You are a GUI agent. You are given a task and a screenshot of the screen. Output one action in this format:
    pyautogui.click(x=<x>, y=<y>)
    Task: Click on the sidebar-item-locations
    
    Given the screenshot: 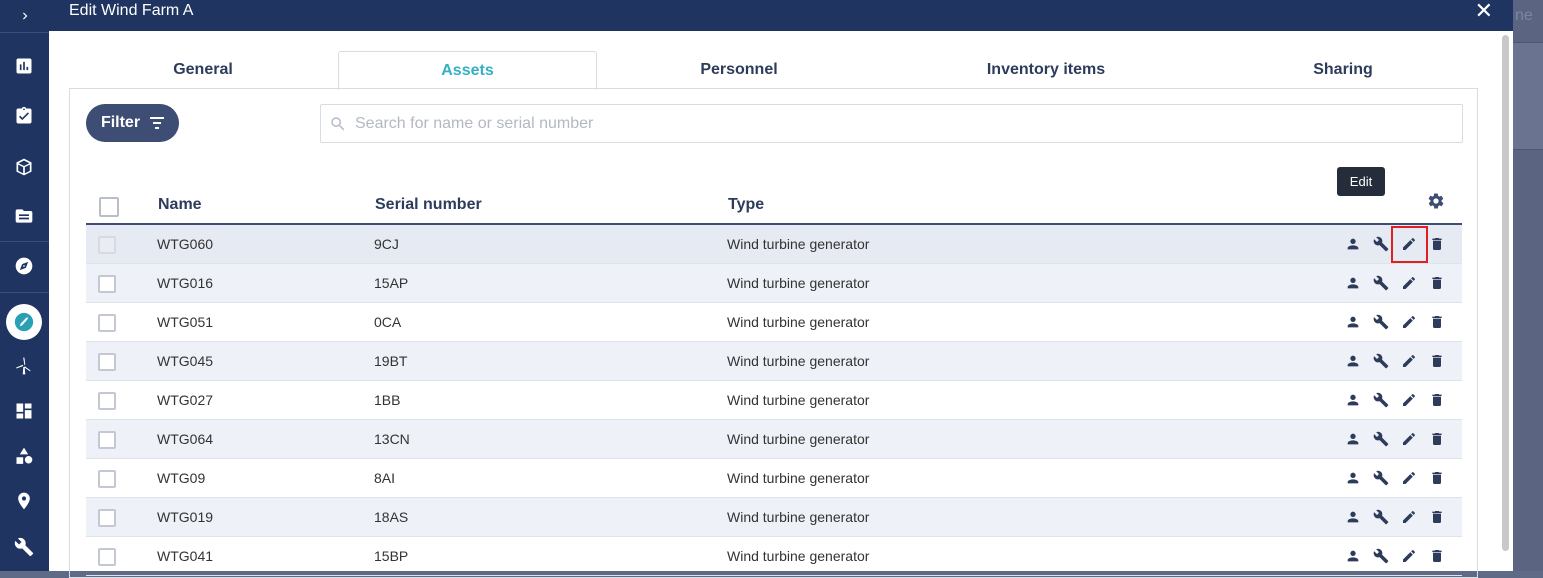 What is the action you would take?
    pyautogui.click(x=24, y=501)
    